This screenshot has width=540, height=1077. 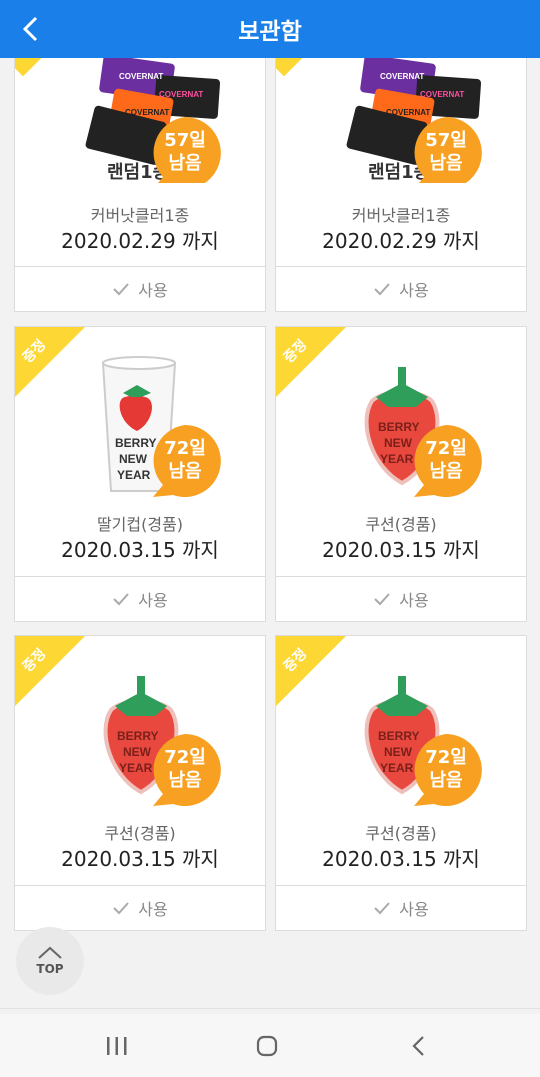 What do you see at coordinates (50, 961) in the screenshot?
I see `scroll-top-button: TOP` at bounding box center [50, 961].